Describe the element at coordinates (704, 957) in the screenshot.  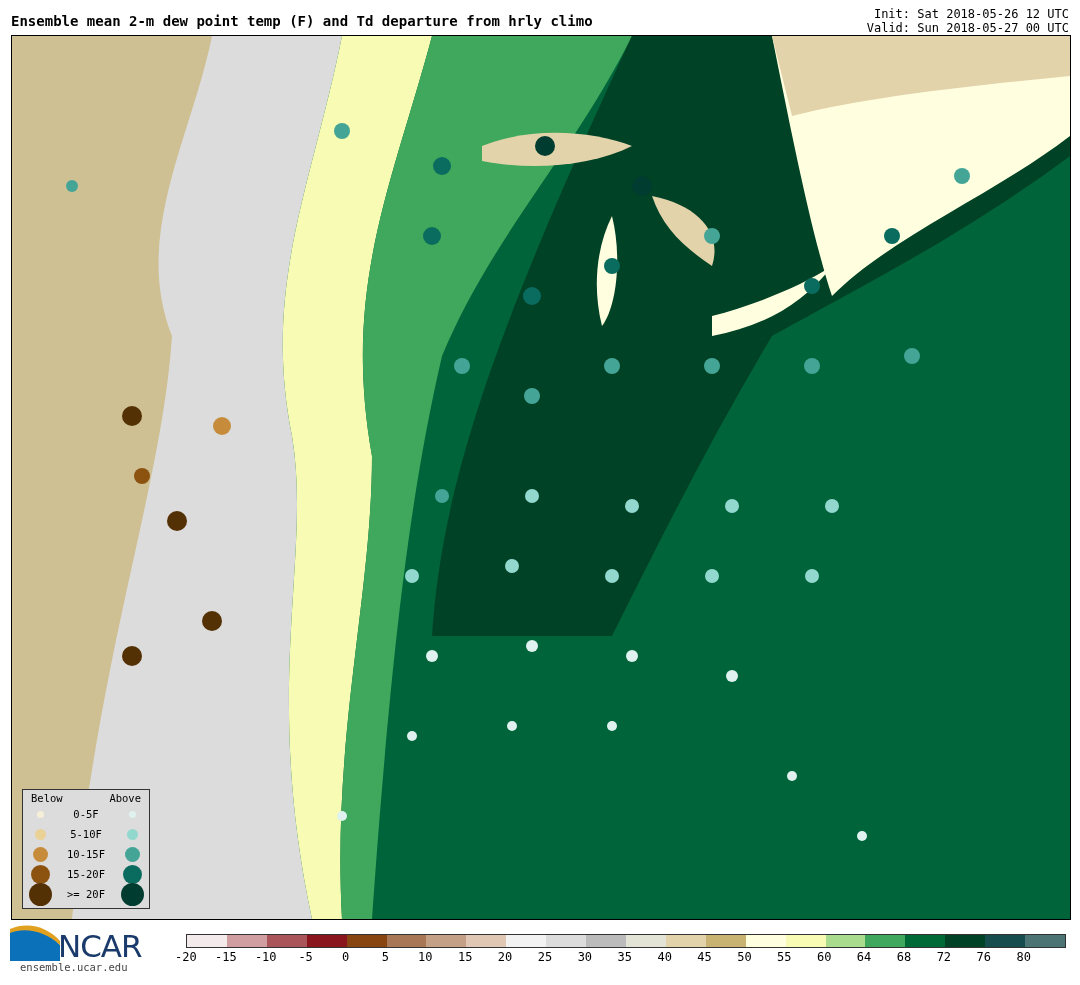
I see `tick-label: 45` at that location.